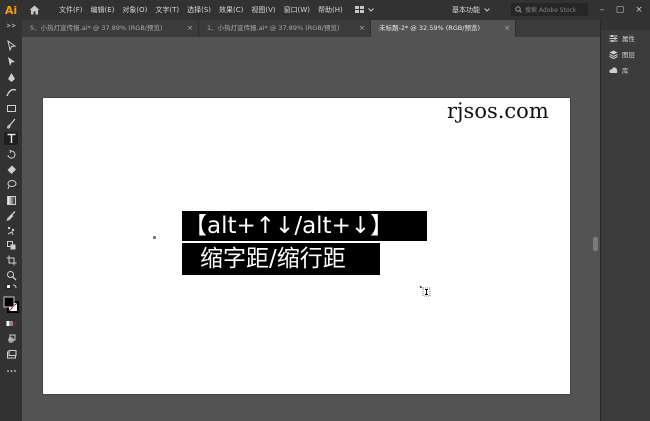 The width and height of the screenshot is (650, 421). I want to click on symbol-sprayer-tool, so click(11, 230).